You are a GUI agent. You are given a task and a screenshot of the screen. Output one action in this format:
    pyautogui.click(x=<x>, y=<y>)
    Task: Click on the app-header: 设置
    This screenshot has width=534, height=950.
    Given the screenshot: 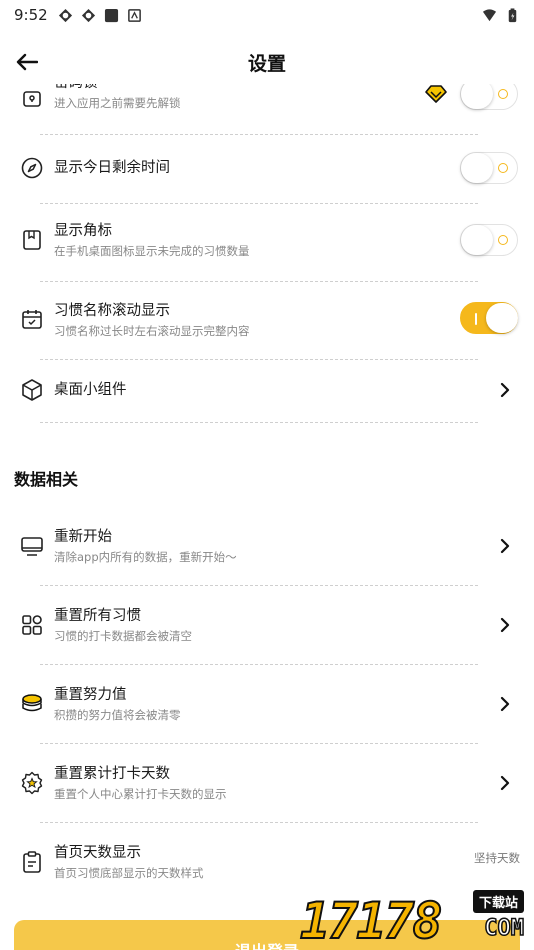 What is the action you would take?
    pyautogui.click(x=267, y=62)
    